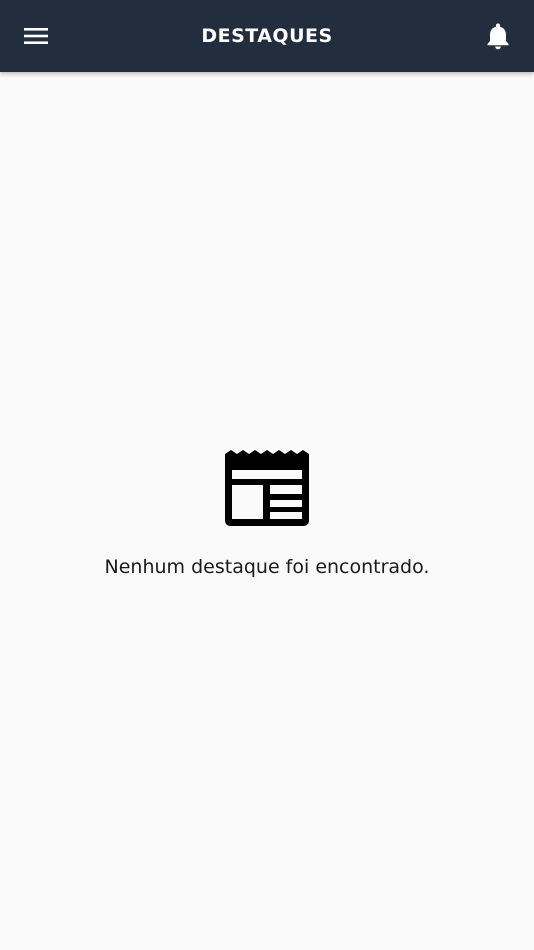 This screenshot has width=534, height=950. I want to click on empty-message: Nenhum destaque foi encontrado., so click(267, 567).